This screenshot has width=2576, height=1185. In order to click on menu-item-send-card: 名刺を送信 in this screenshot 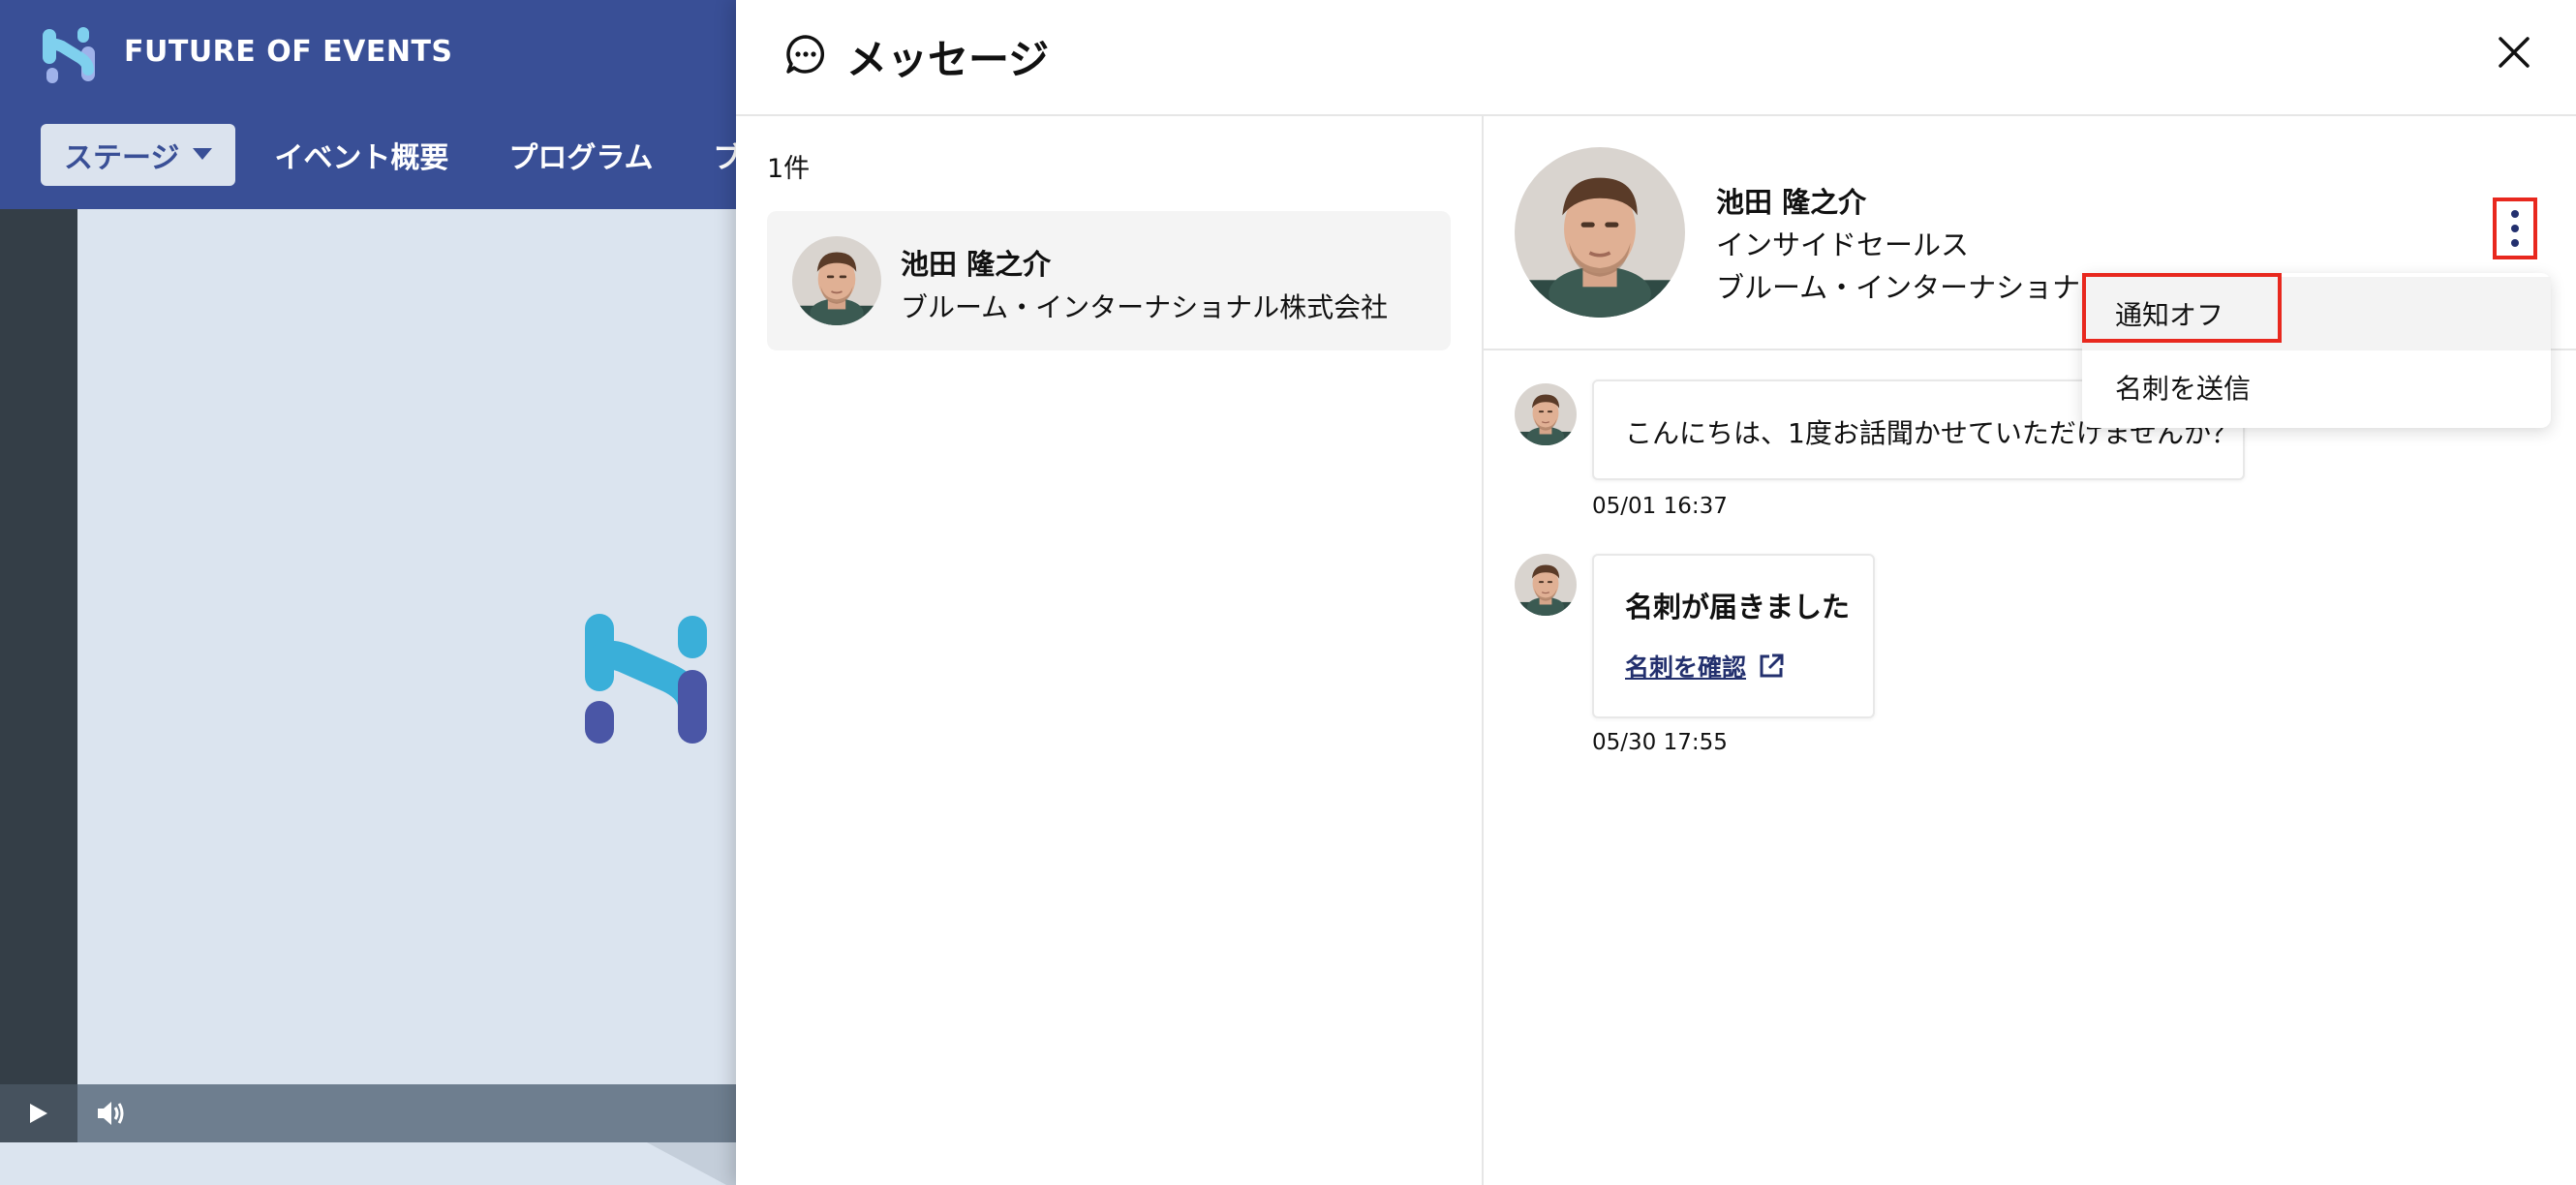, I will do `click(2316, 387)`.